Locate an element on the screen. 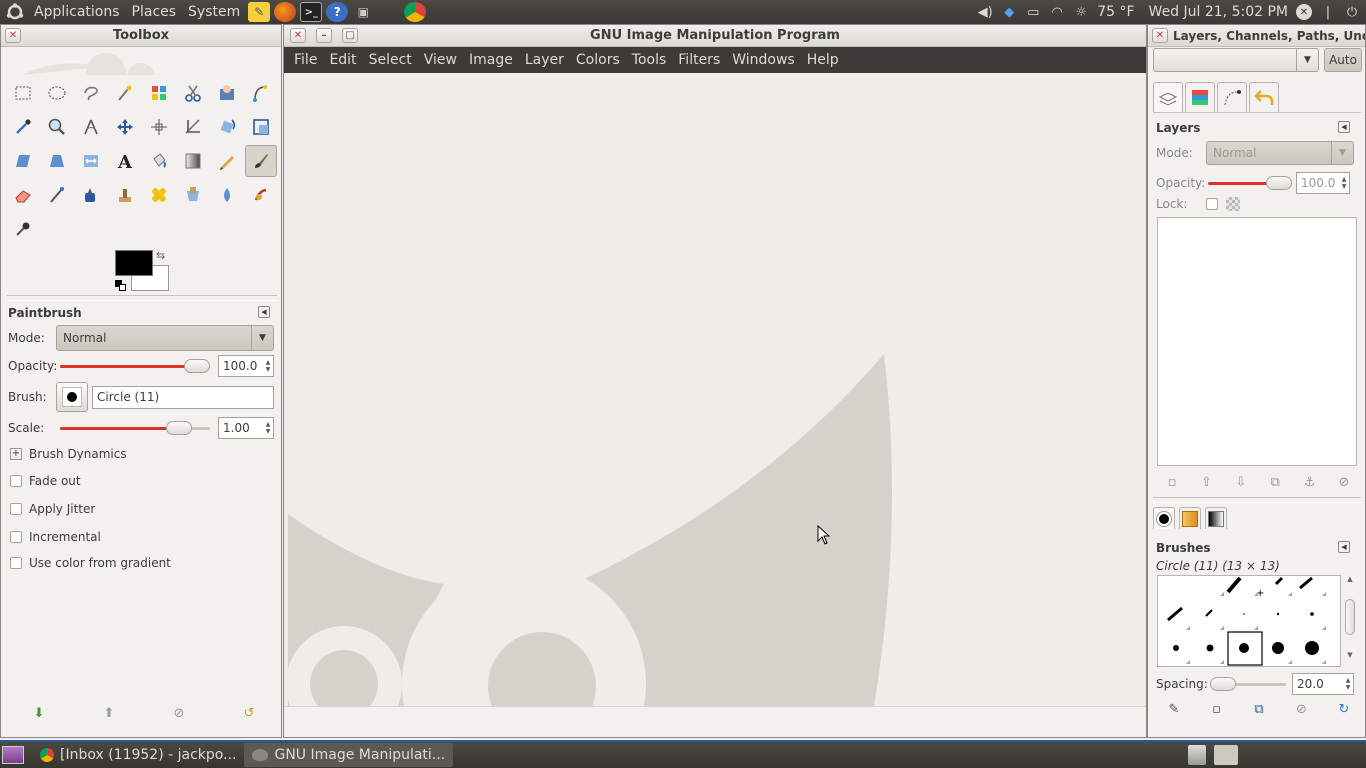  restore-options-icon: ⬆ is located at coordinates (109, 713).